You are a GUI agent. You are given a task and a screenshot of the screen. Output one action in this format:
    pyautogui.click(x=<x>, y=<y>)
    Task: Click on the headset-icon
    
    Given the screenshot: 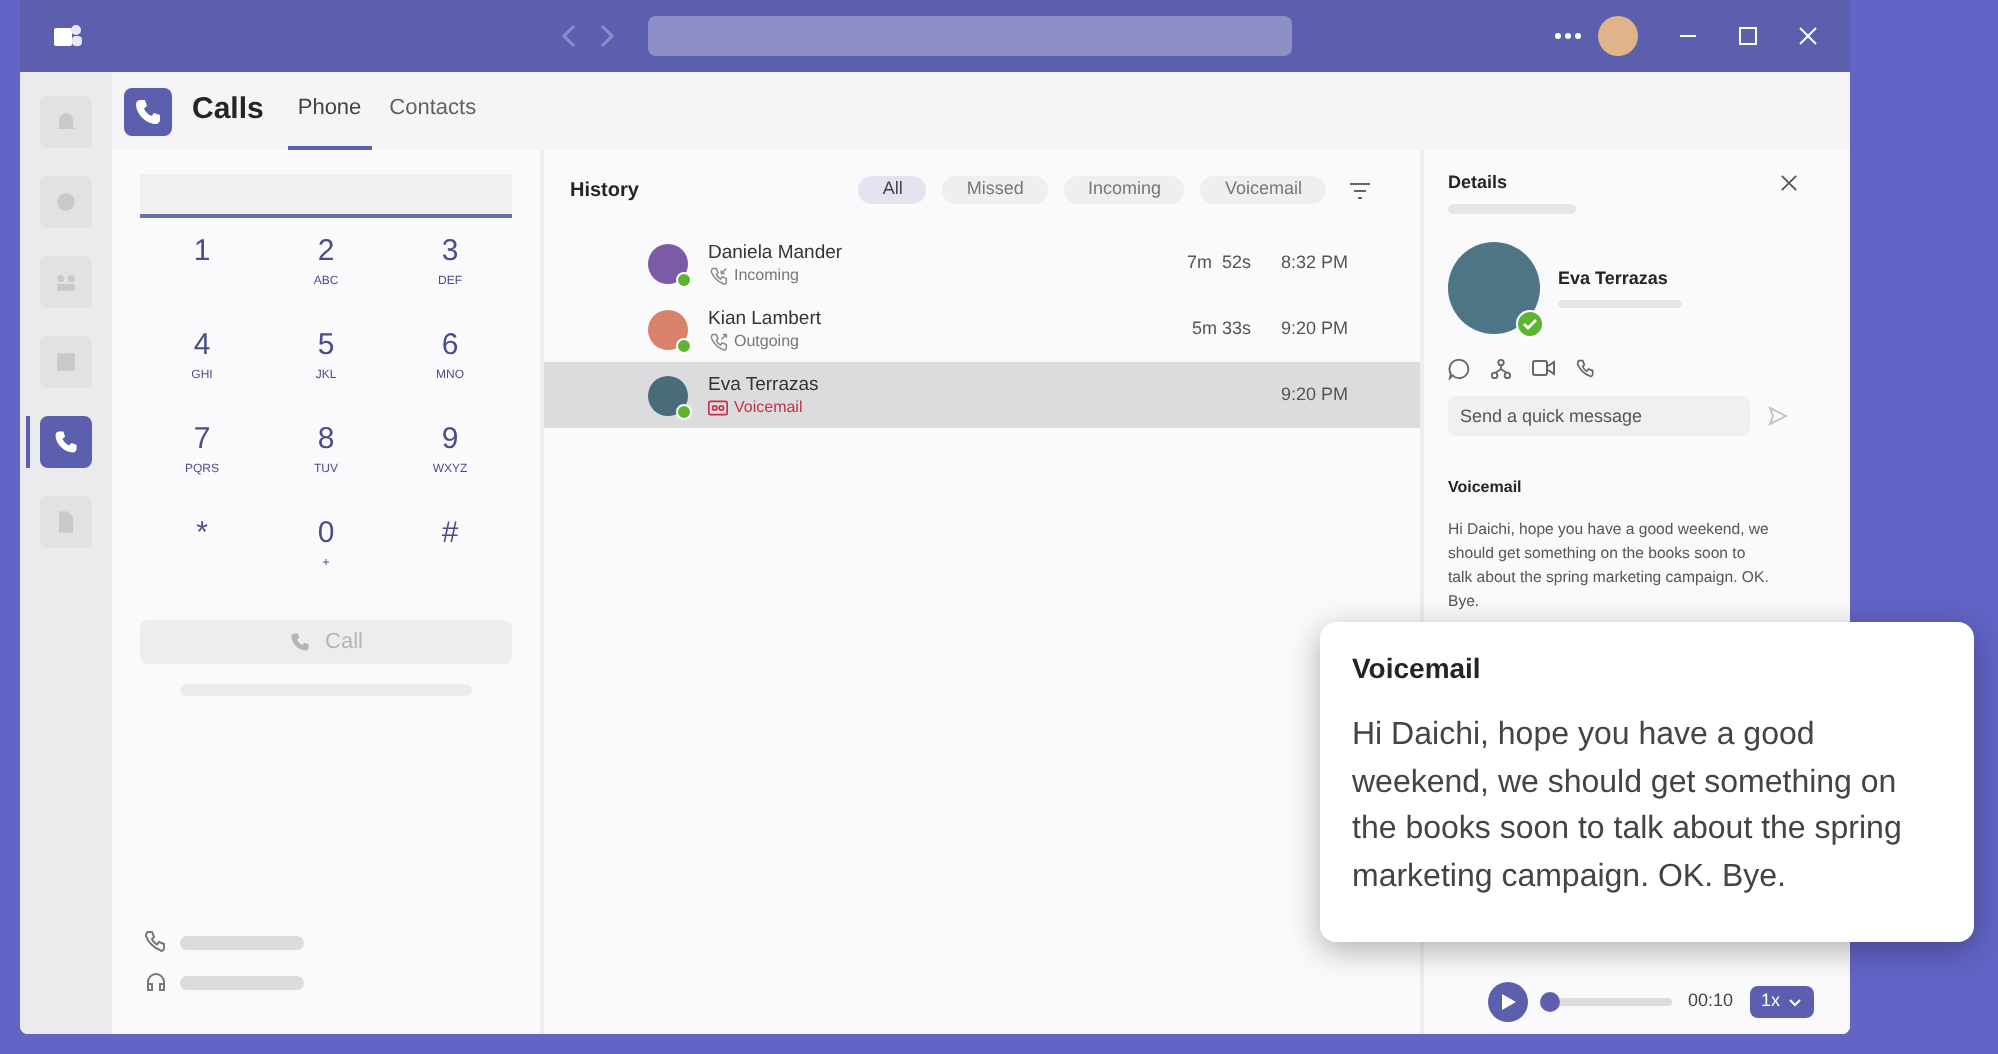 What is the action you would take?
    pyautogui.click(x=156, y=982)
    